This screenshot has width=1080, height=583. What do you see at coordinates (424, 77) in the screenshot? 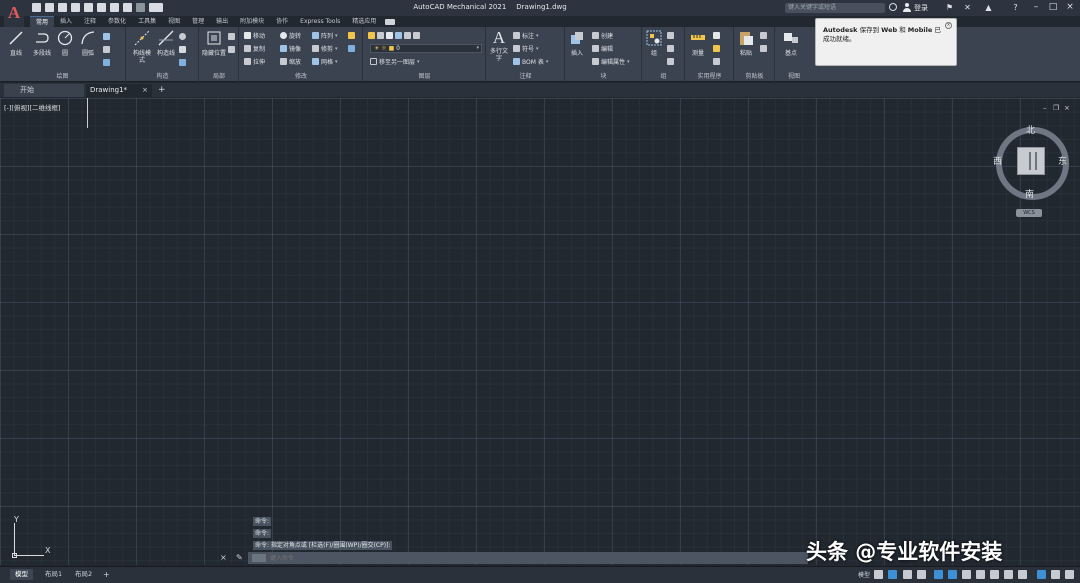
I see `panel-label-layers: 图层` at bounding box center [424, 77].